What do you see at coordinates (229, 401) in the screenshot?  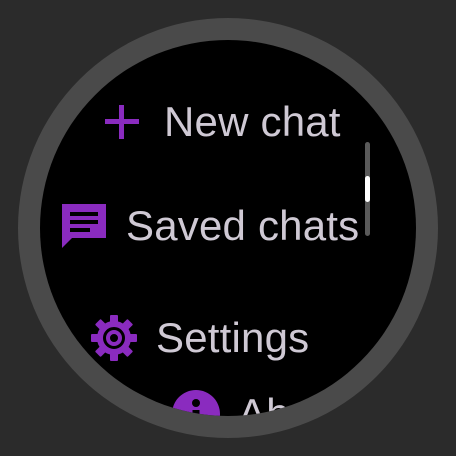 I see `menu-item-about: Ab` at bounding box center [229, 401].